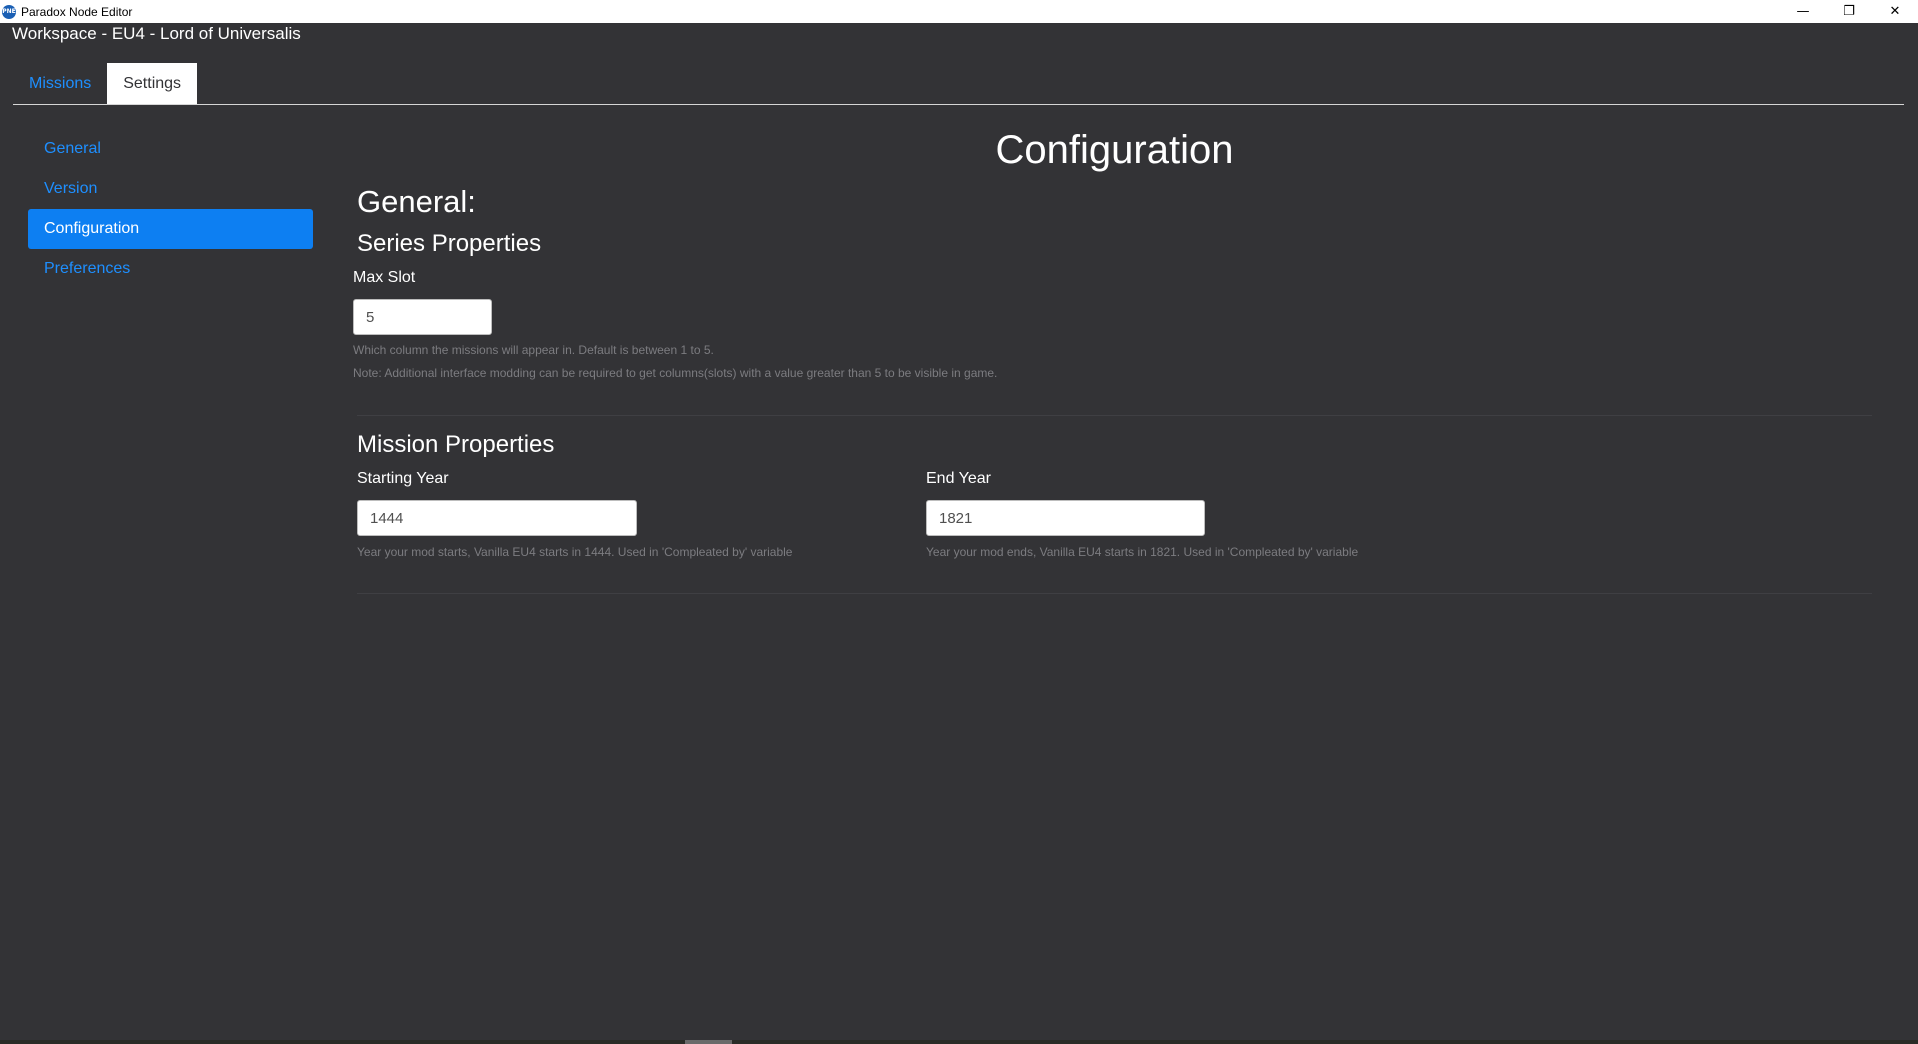  I want to click on main-tabs: Missions Settings, so click(105, 83).